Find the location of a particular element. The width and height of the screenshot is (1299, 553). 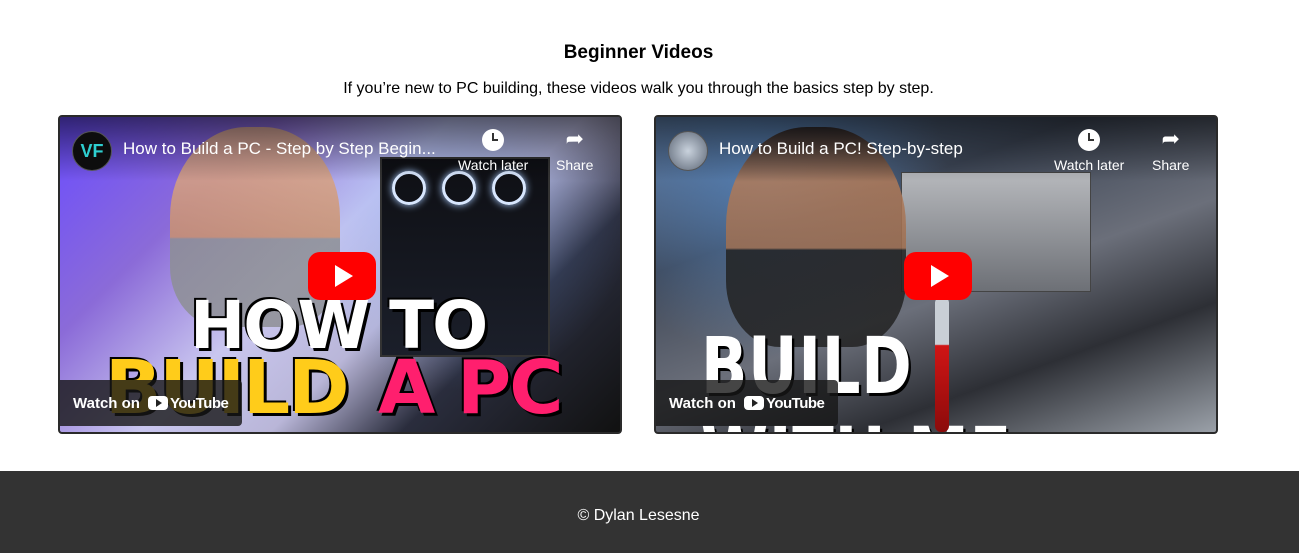

section-title: Beginner Videos is located at coordinates (638, 52).